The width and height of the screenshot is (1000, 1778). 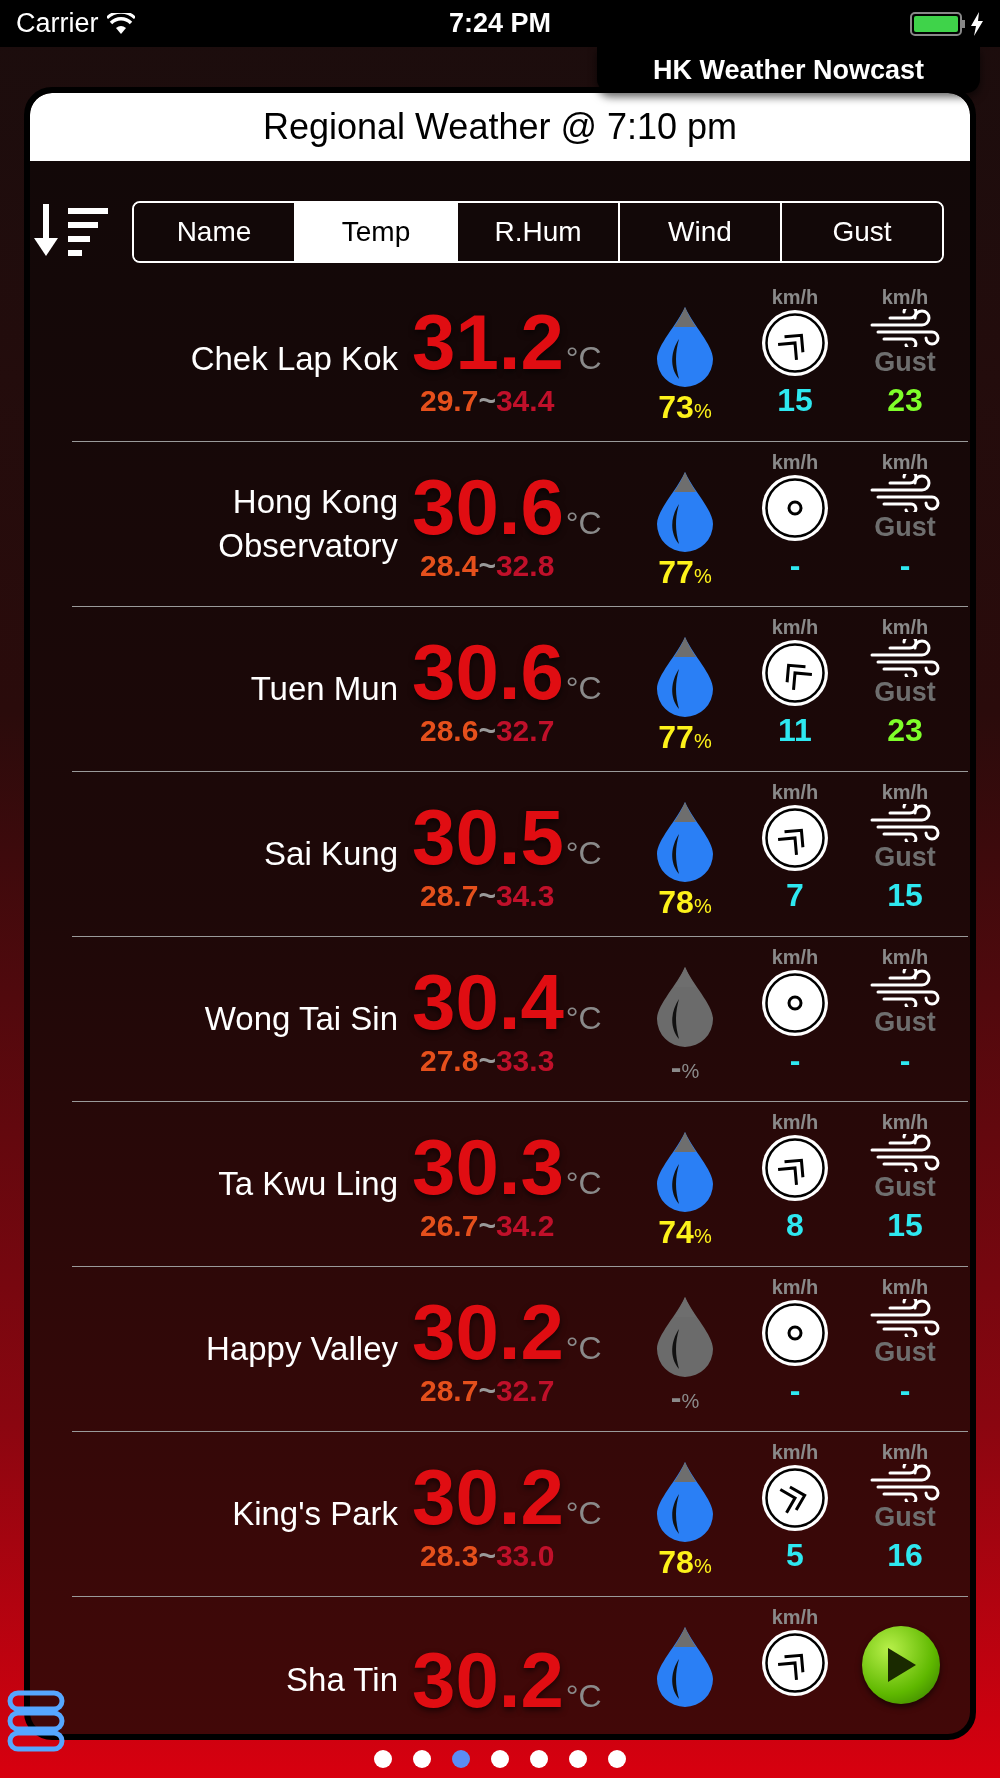 I want to click on station-name: Happy Valley, so click(x=301, y=1349).